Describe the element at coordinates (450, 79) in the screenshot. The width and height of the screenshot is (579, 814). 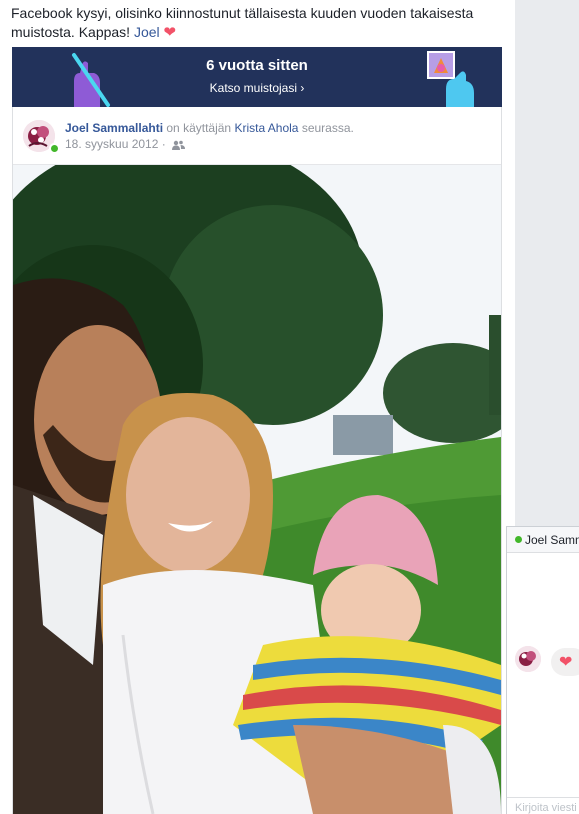
I see `hand-photo-icon` at that location.